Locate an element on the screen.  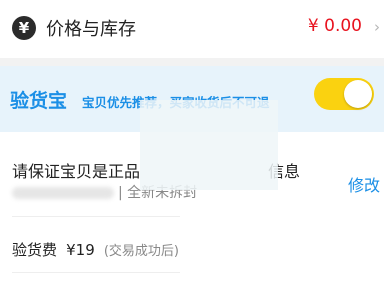
price-value: ¥ 0.00 is located at coordinates (334, 26).